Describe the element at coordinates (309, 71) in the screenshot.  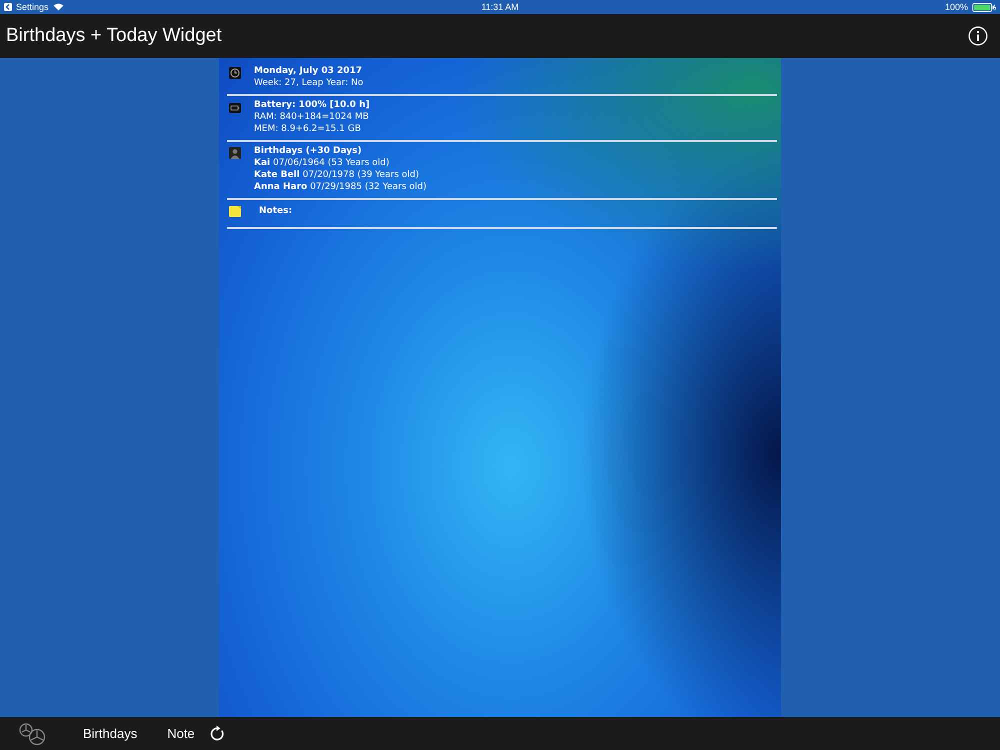
I see `section-title: Monday, July 03 2017` at that location.